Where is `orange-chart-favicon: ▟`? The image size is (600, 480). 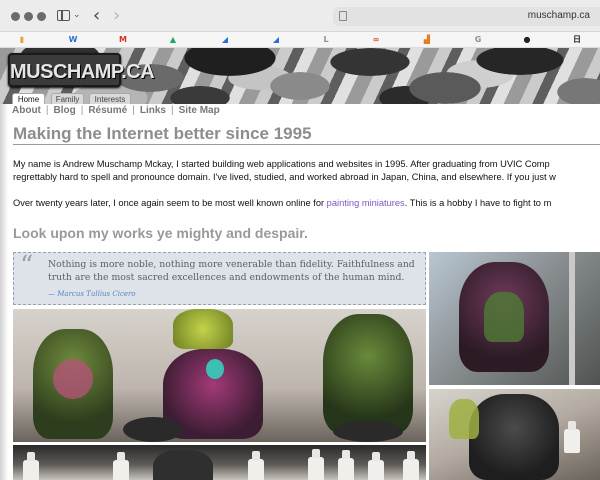
orange-chart-favicon: ▟ is located at coordinates (427, 40).